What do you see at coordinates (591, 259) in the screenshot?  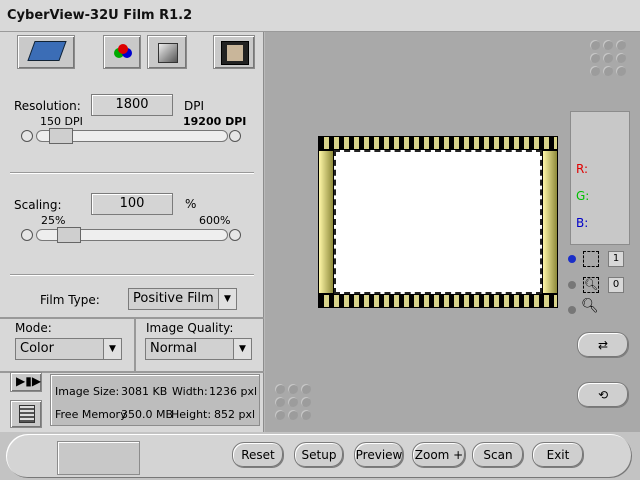 I see `rectangle-select-icon` at bounding box center [591, 259].